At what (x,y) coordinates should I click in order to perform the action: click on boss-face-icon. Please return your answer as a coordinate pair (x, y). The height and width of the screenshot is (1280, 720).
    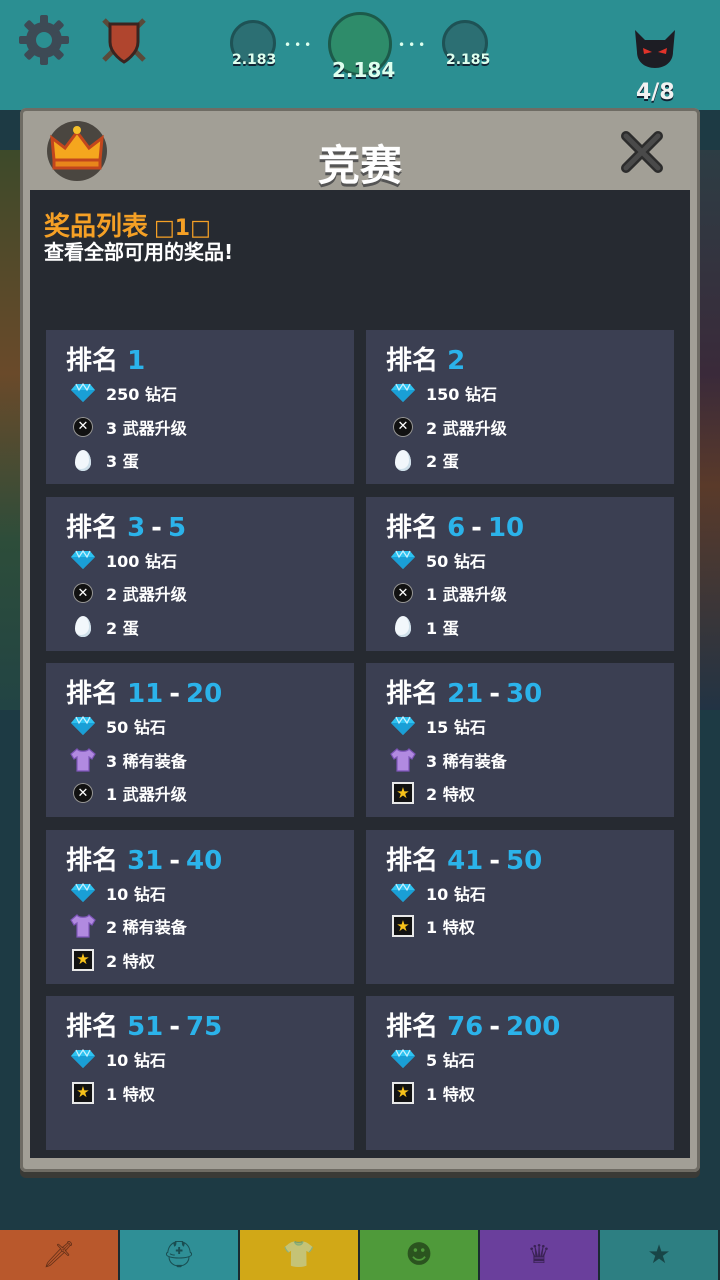
    Looking at the image, I should click on (655, 48).